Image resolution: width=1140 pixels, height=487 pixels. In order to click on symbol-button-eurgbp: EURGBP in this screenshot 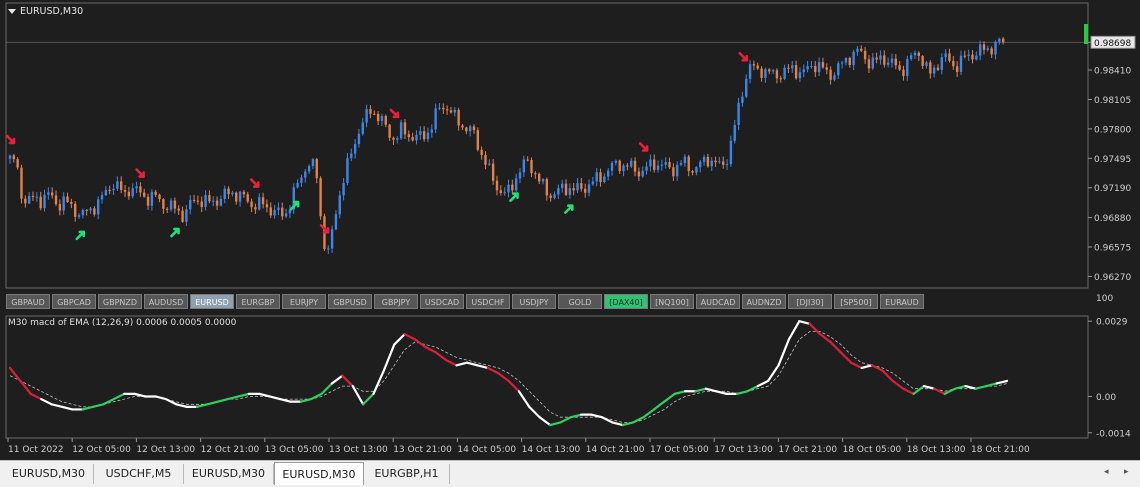, I will do `click(258, 301)`.